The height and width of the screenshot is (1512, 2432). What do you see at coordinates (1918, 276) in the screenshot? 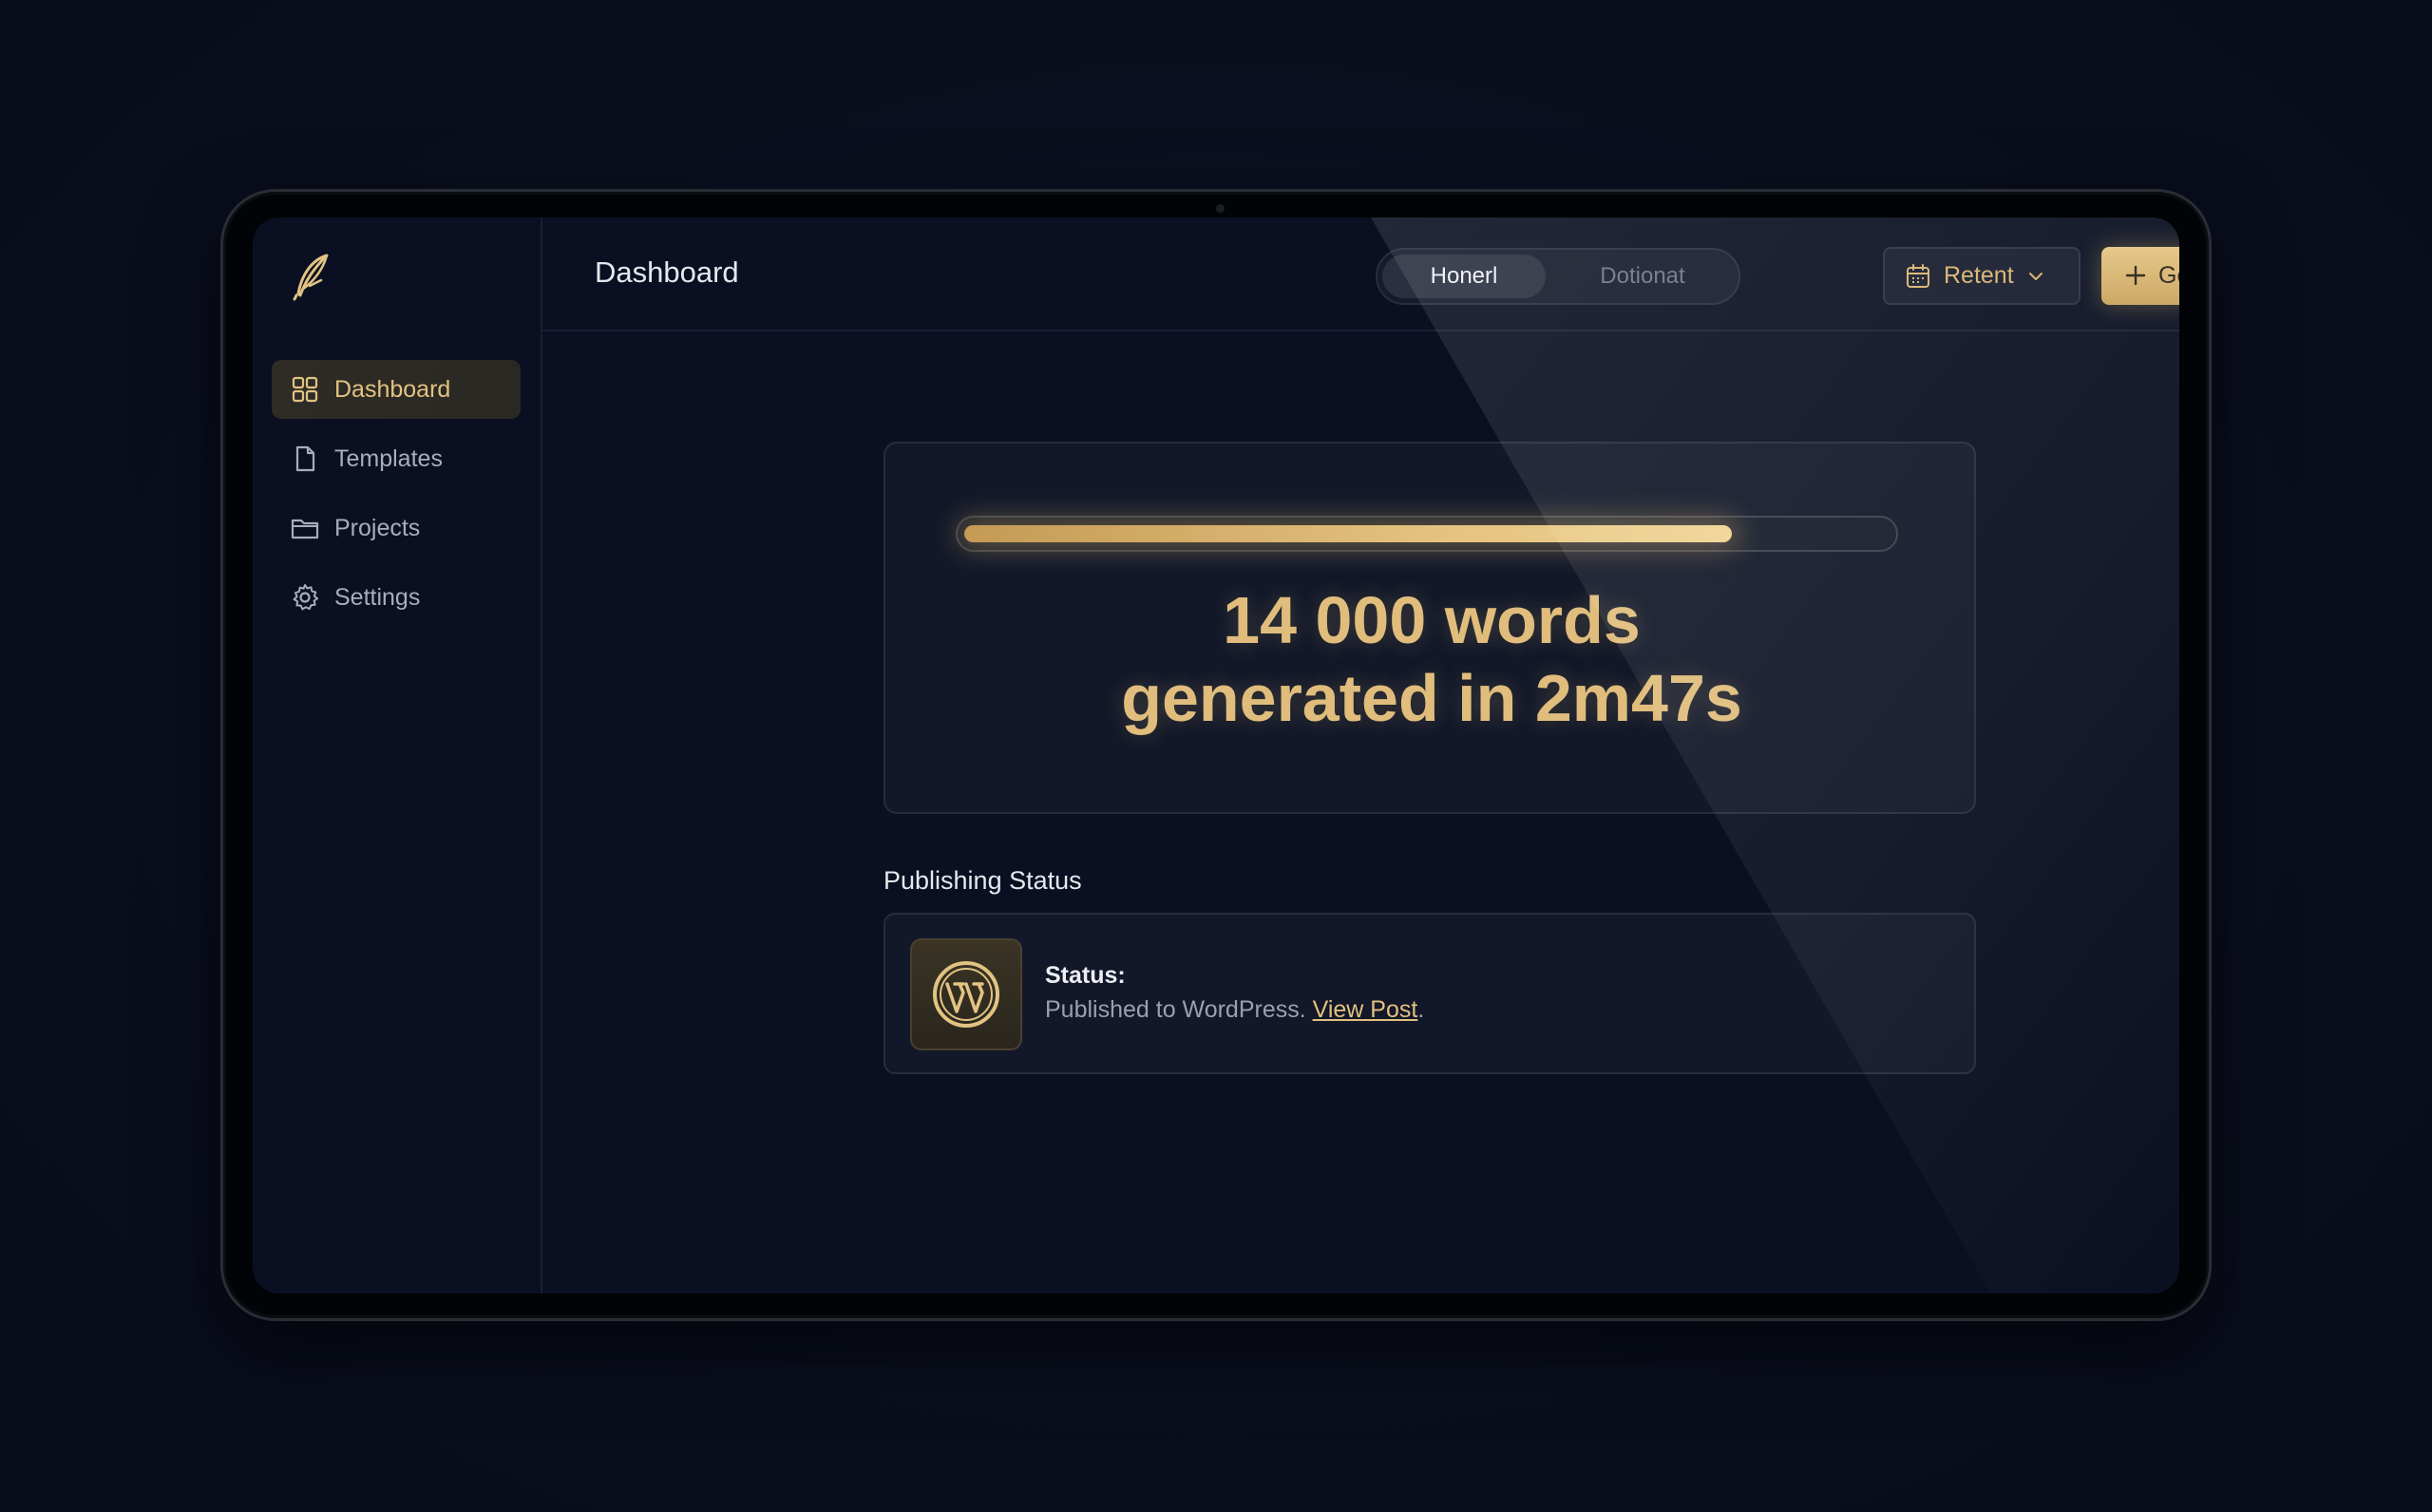
I see `calendar-icon` at bounding box center [1918, 276].